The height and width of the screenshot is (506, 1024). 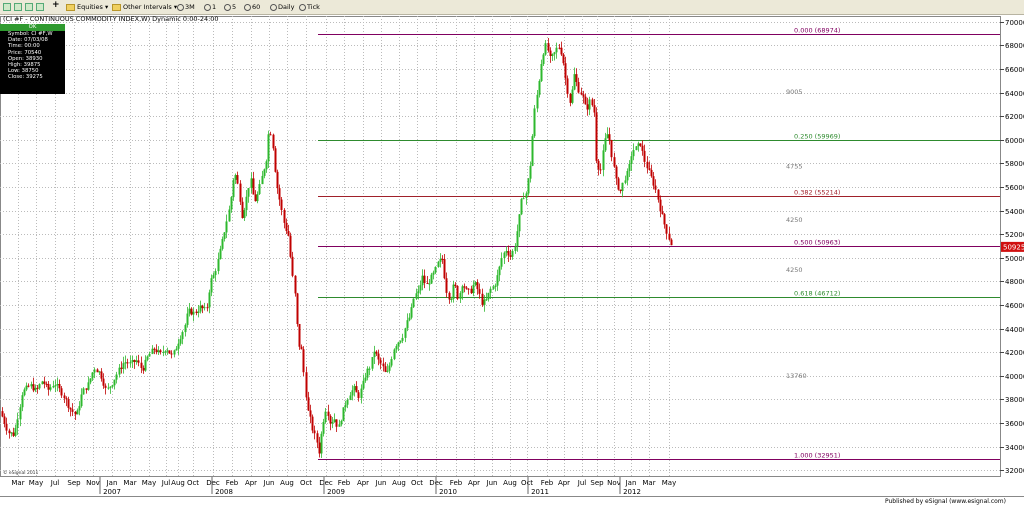 What do you see at coordinates (448, 492) in the screenshot?
I see `x-year-label: 2010` at bounding box center [448, 492].